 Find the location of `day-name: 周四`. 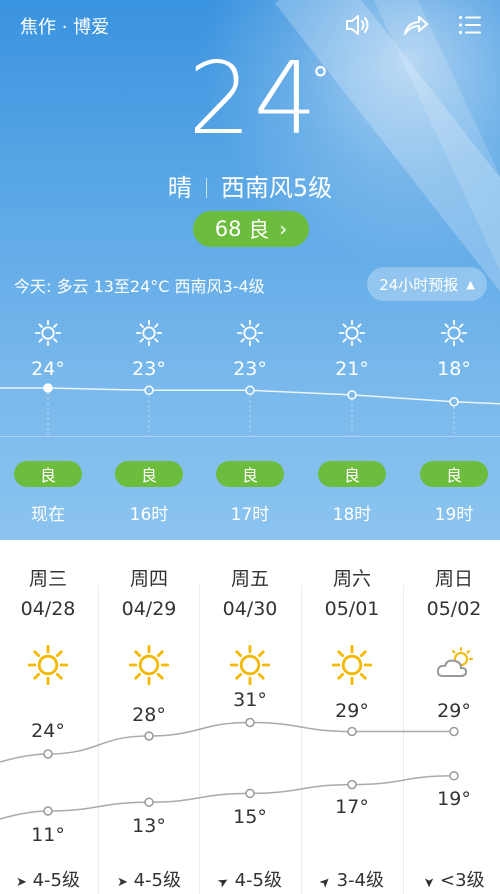

day-name: 周四 is located at coordinates (148, 579).